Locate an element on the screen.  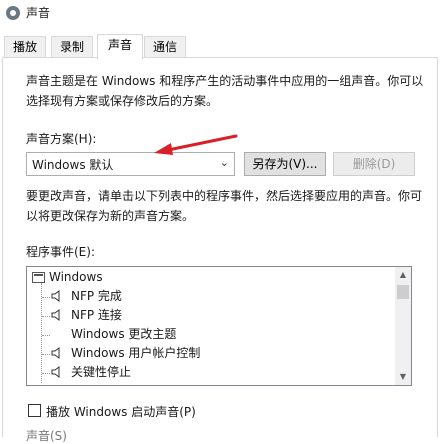
list-item-label: Windows is located at coordinates (76, 277).